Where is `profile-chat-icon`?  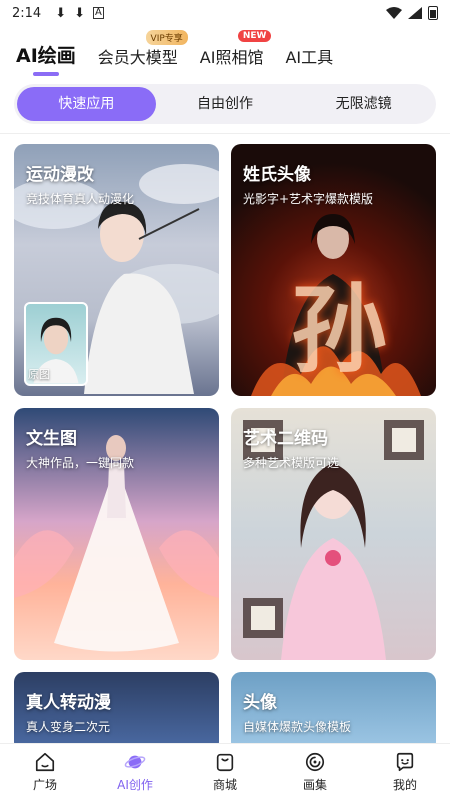
profile-chat-icon is located at coordinates (405, 762).